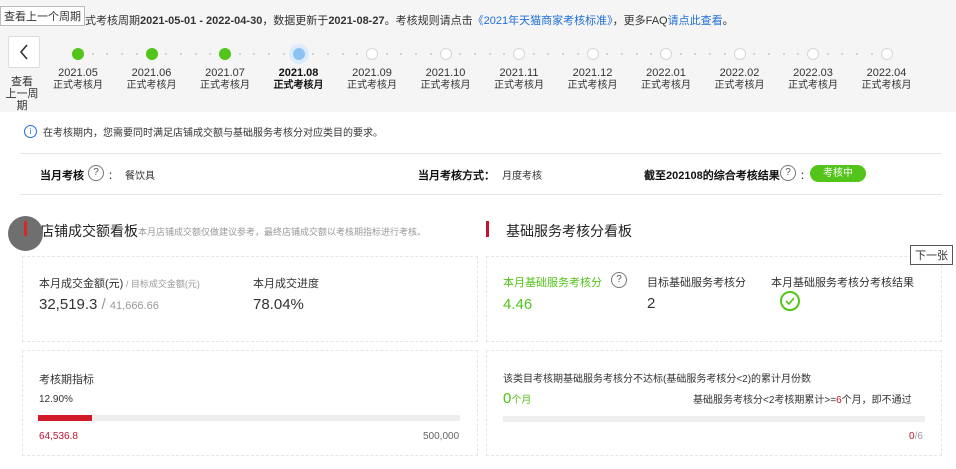  I want to click on fail-ratio-total: /6, so click(918, 436).